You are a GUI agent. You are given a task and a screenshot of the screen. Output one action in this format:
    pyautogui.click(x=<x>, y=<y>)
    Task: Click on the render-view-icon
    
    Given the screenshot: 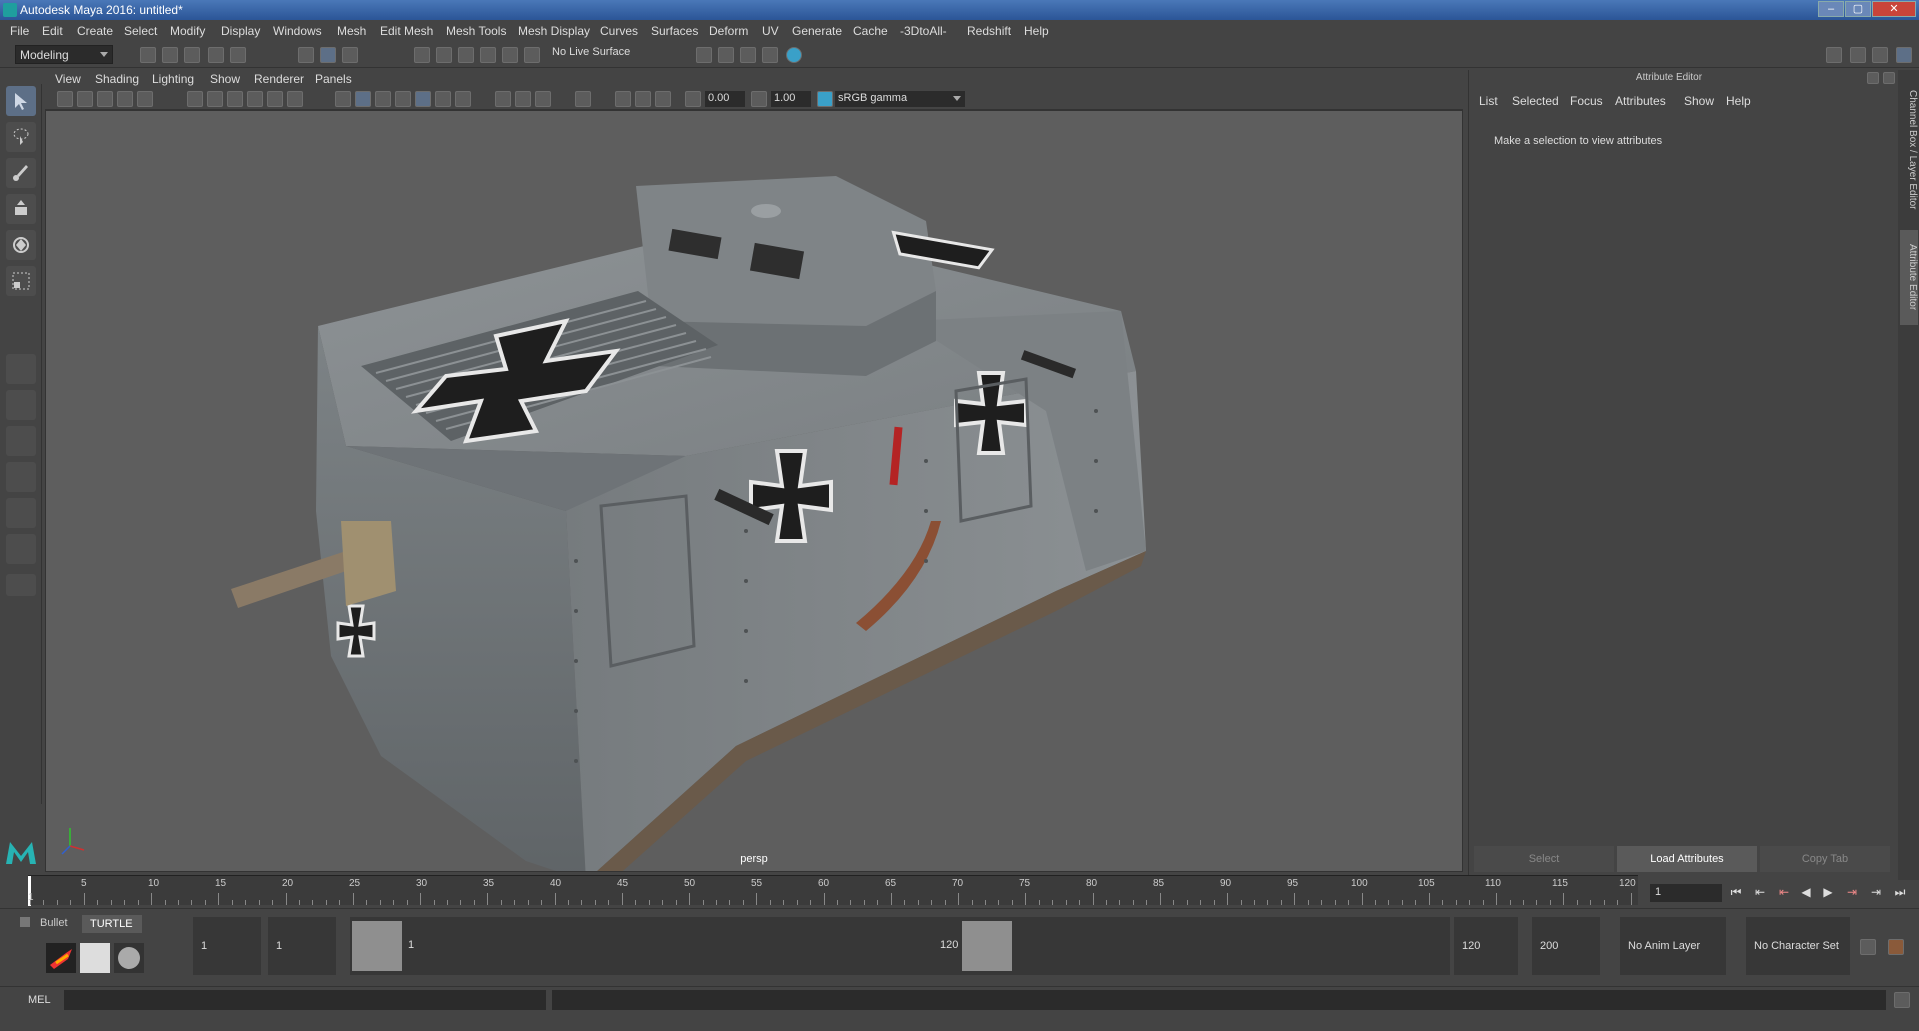 What is the action you would take?
    pyautogui.click(x=704, y=55)
    